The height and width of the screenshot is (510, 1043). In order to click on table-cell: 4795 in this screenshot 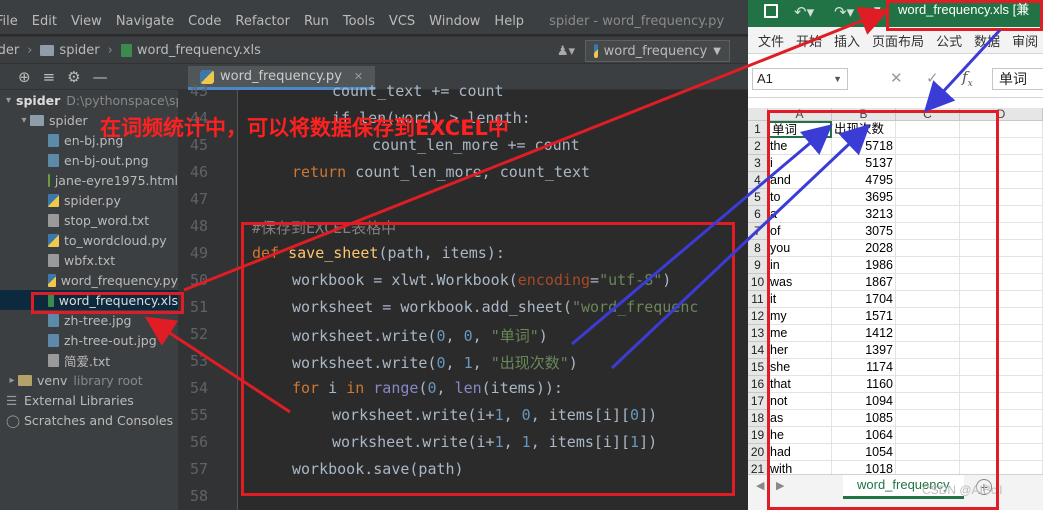, I will do `click(864, 180)`.